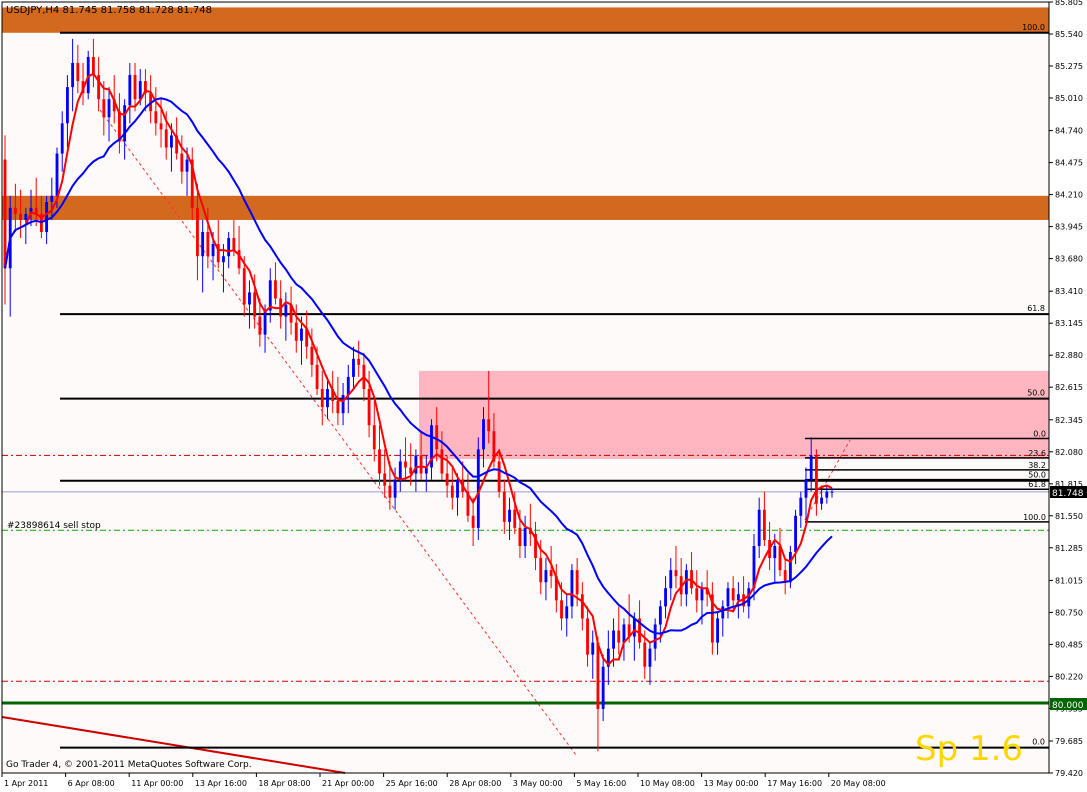 This screenshot has width=1087, height=792. Describe the element at coordinates (1034, 517) in the screenshot. I see `fib-small-label-5: 100.0` at that location.